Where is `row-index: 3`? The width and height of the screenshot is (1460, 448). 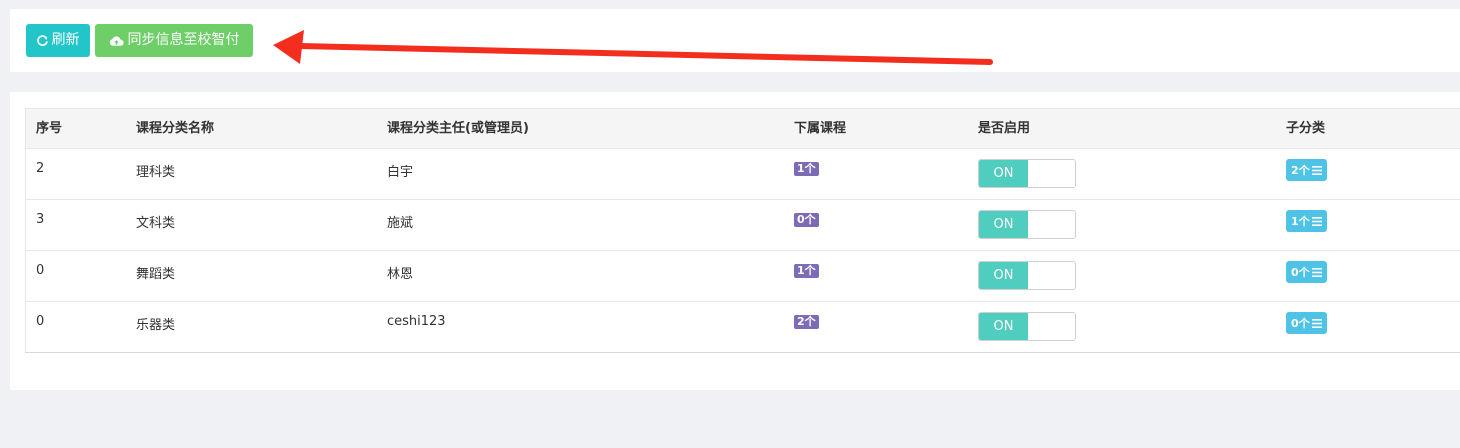 row-index: 3 is located at coordinates (75, 225).